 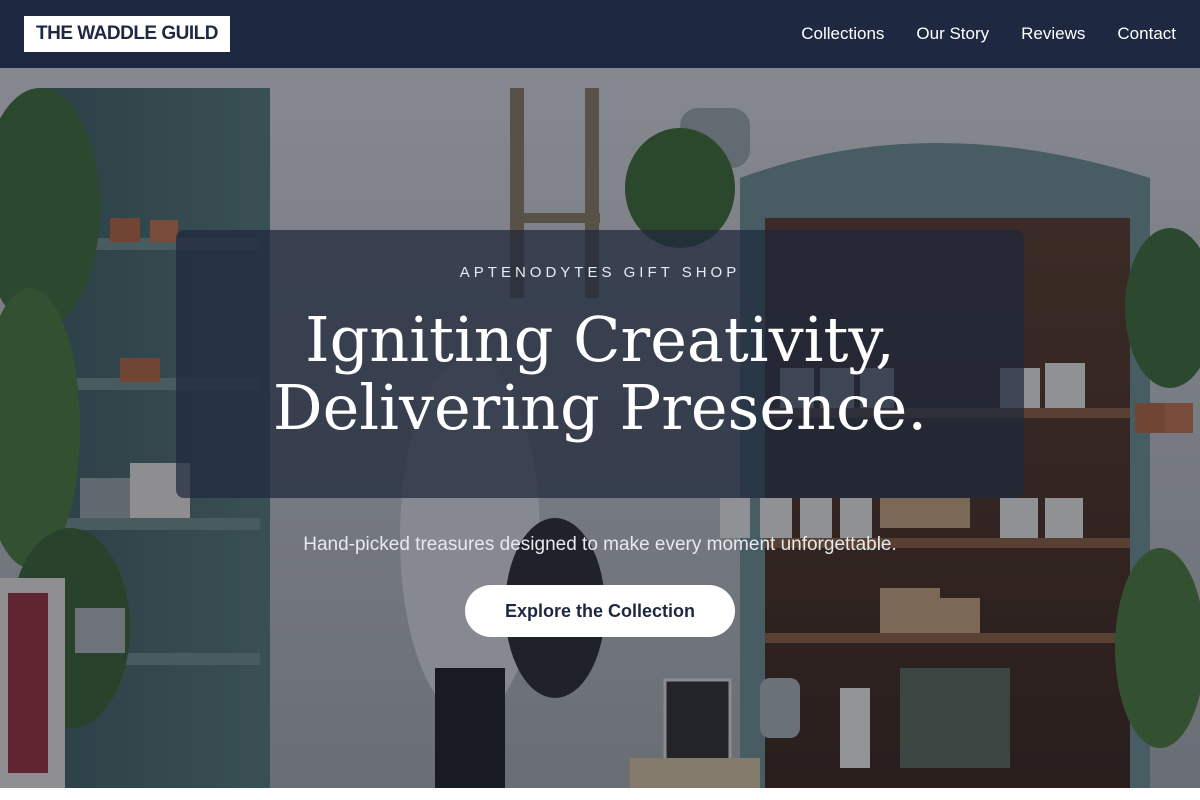 I want to click on explore-collection-button: Explore the Collection, so click(x=600, y=611).